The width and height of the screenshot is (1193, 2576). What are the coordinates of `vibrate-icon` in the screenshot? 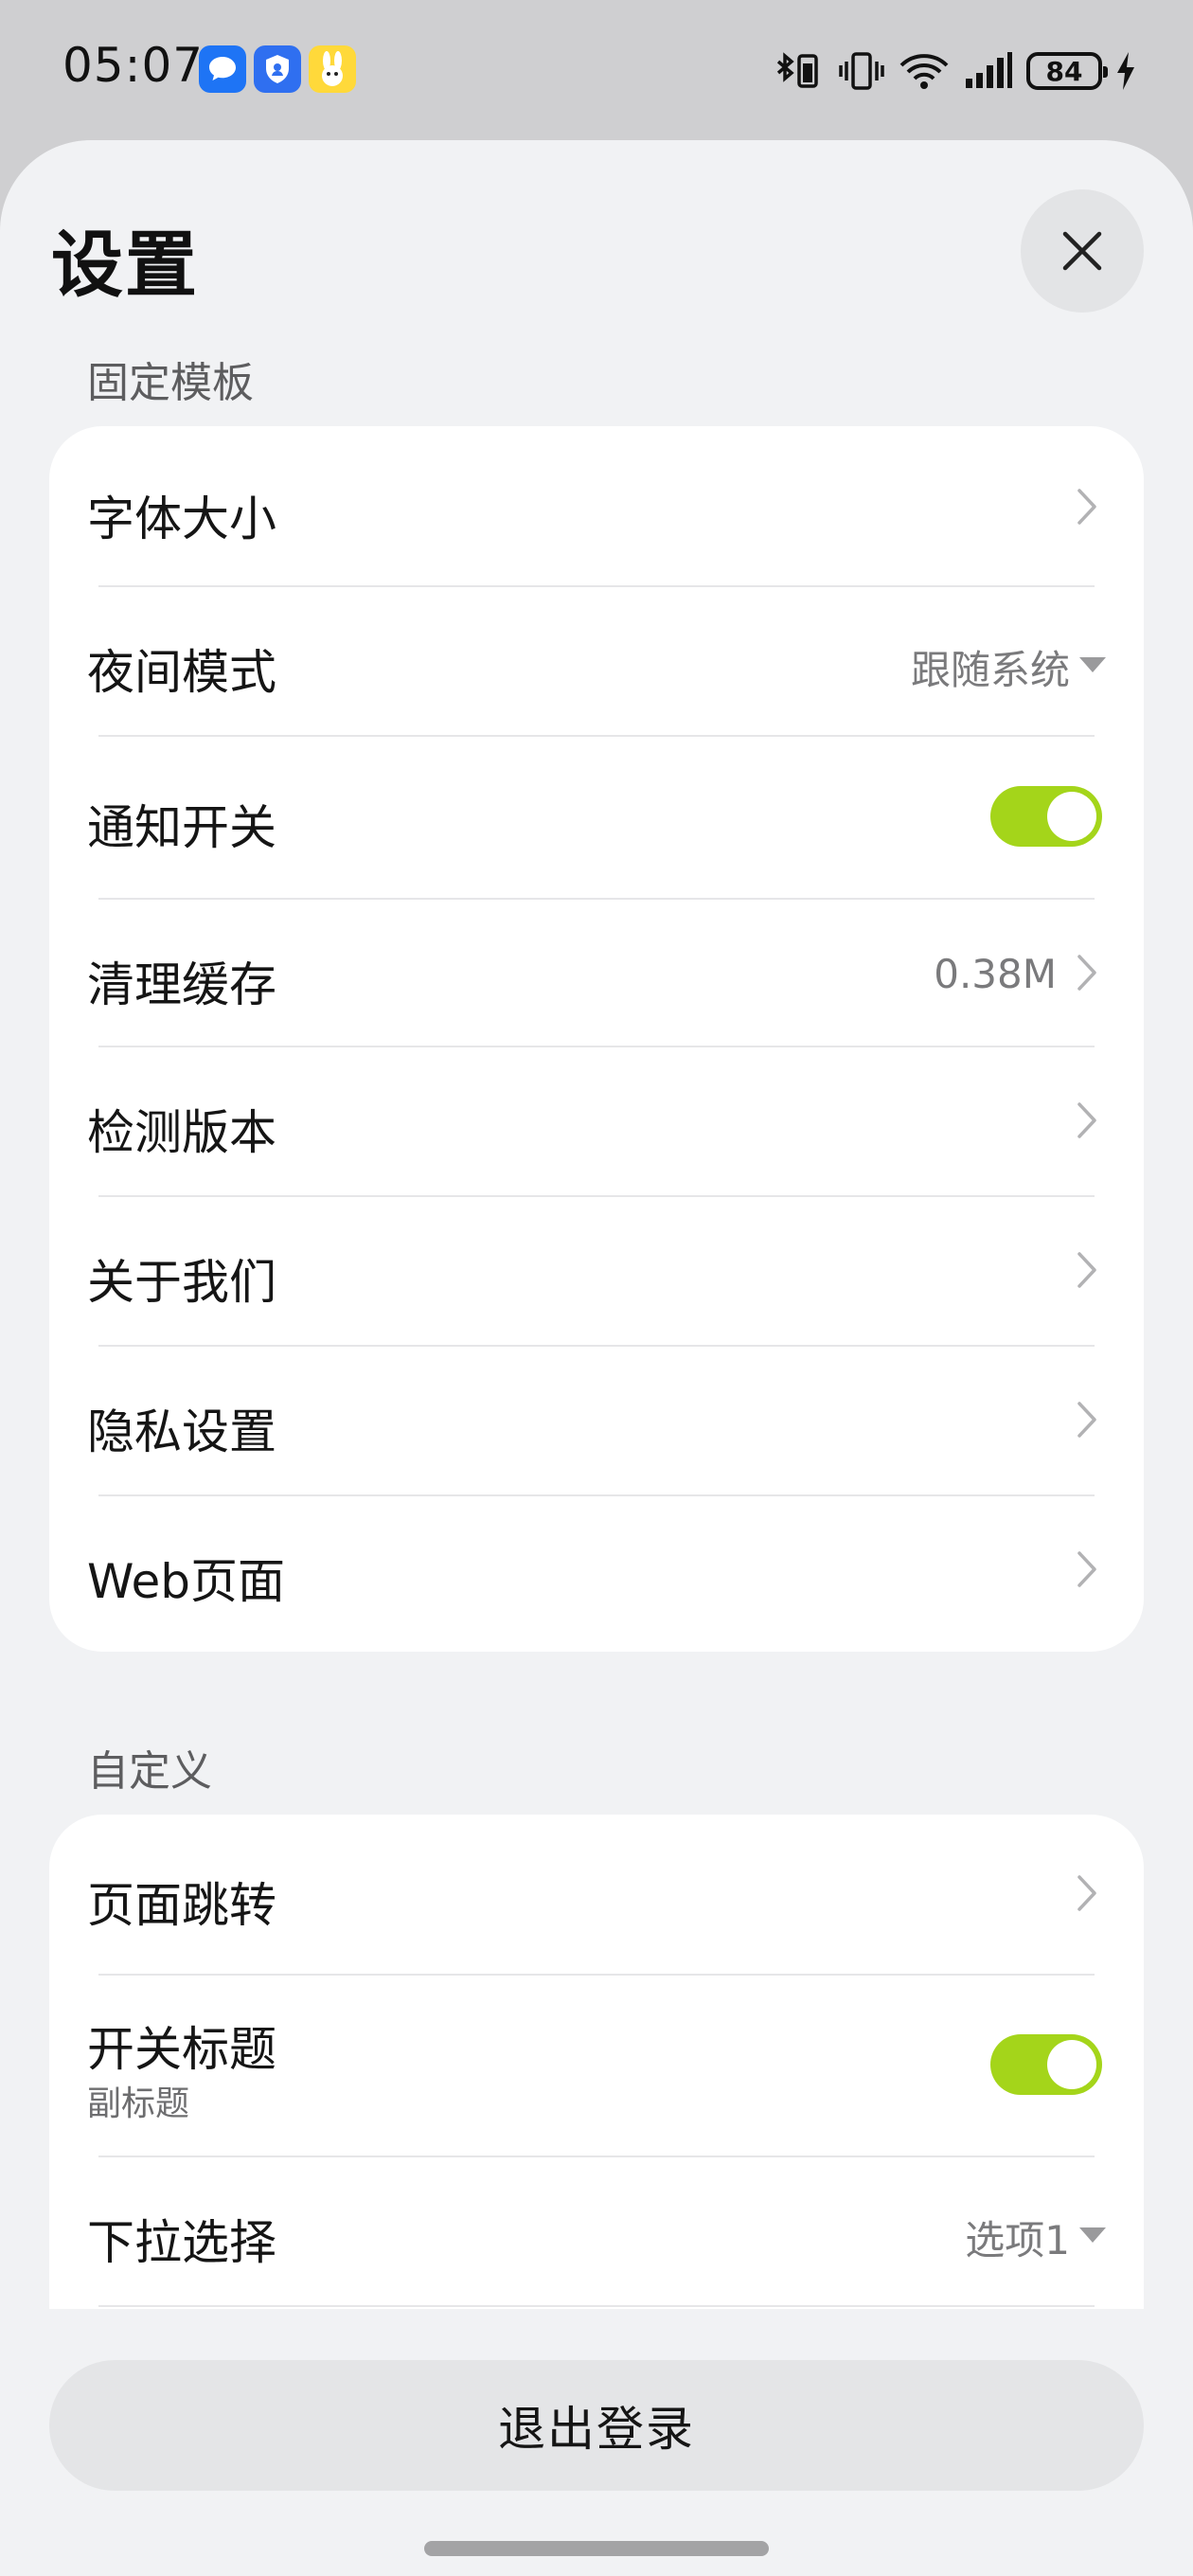 It's located at (861, 71).